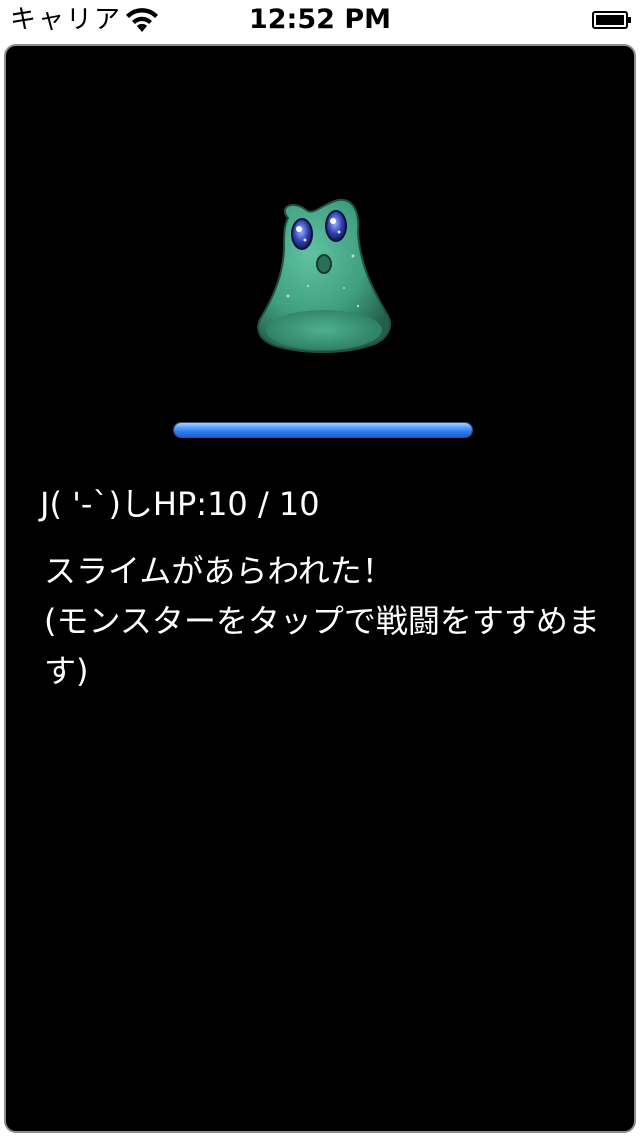  Describe the element at coordinates (180, 504) in the screenshot. I see `hp-label: J( '-`)しHP:10 / 10` at that location.